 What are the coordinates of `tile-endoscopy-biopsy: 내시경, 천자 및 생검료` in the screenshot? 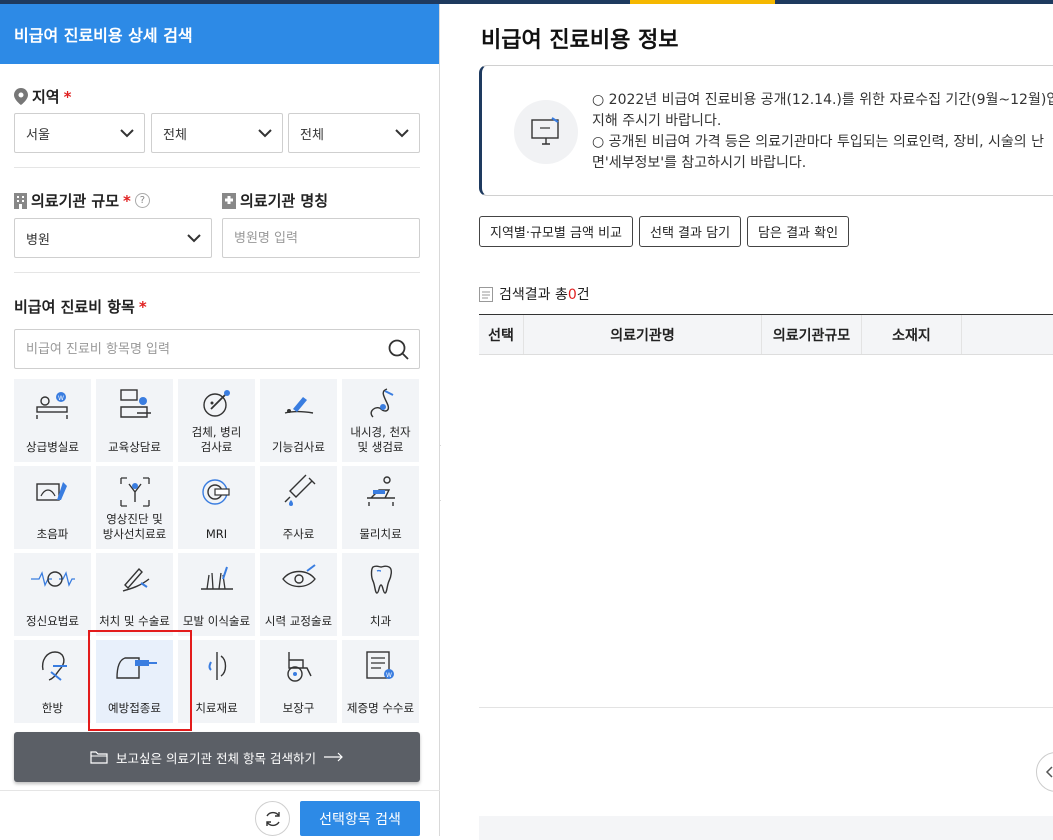 It's located at (380, 420).